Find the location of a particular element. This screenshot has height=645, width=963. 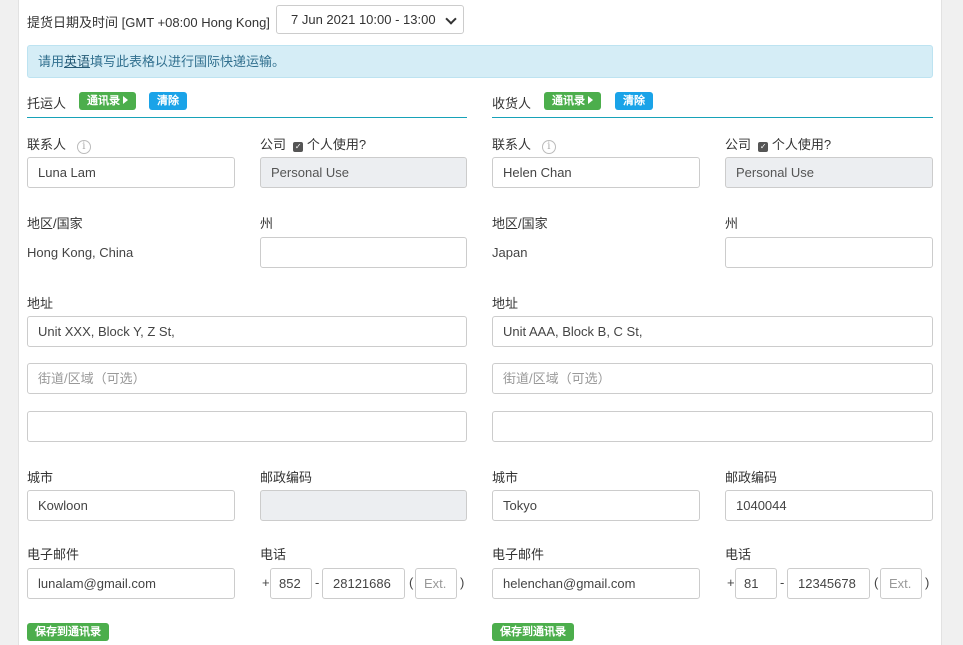

shipper-region-value: Hong Kong, China is located at coordinates (80, 252).